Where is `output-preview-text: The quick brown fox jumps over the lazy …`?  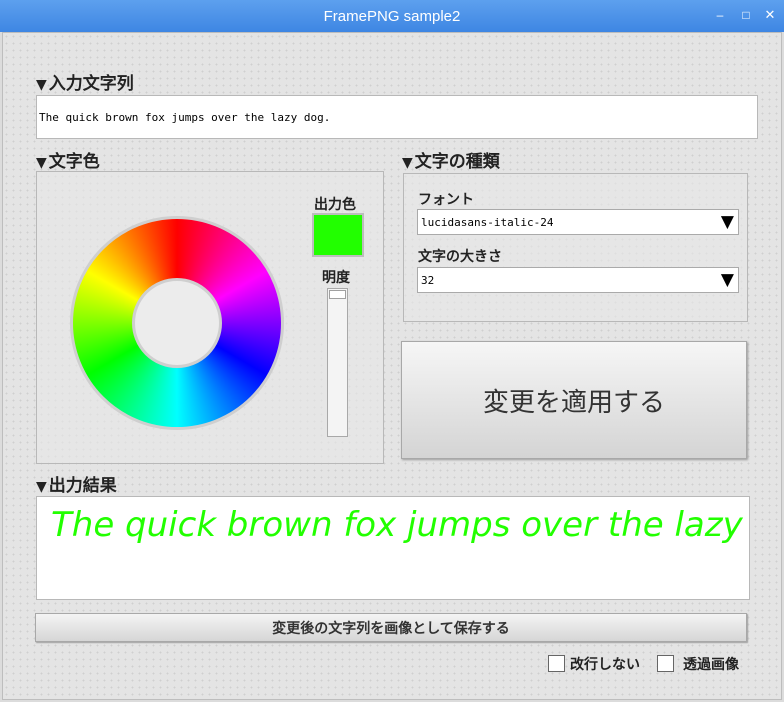
output-preview-text: The quick brown fox jumps over the lazy … is located at coordinates (400, 525).